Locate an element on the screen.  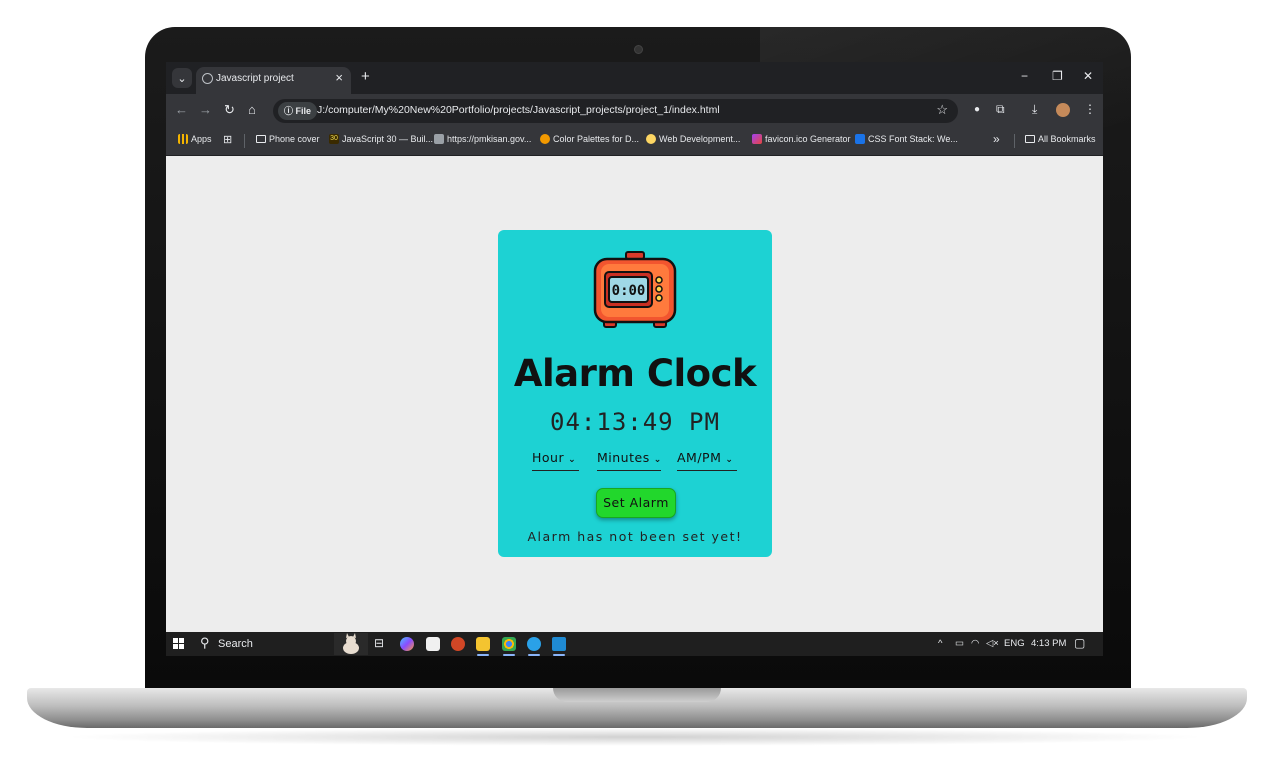
close-window-button: ✕ is located at coordinates (1088, 76).